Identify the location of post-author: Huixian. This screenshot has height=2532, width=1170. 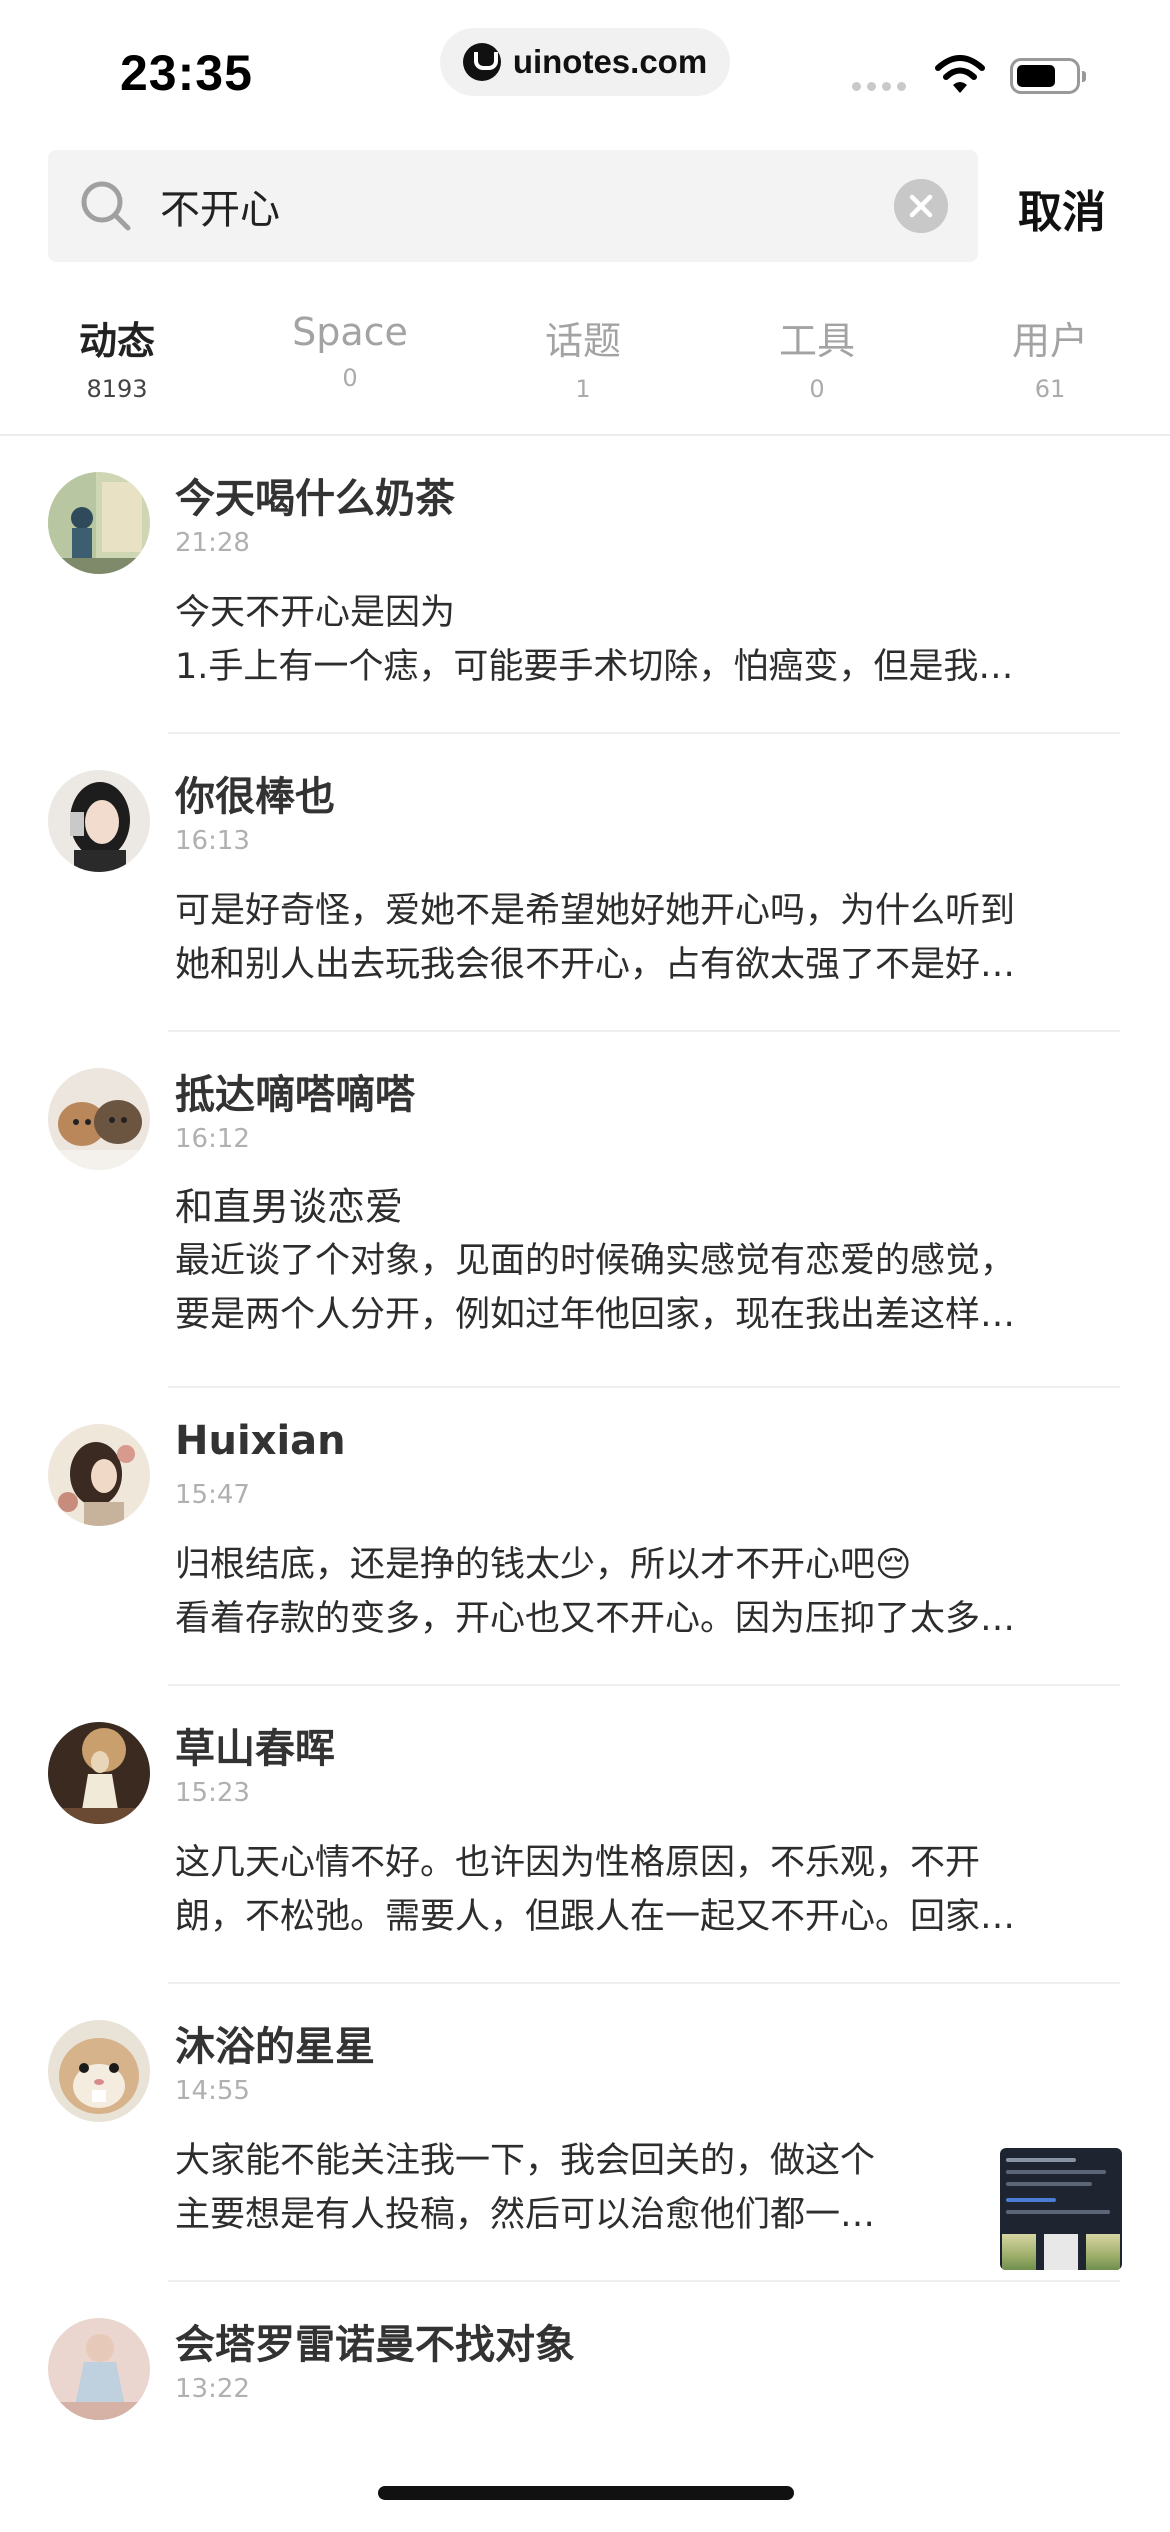
(260, 1441).